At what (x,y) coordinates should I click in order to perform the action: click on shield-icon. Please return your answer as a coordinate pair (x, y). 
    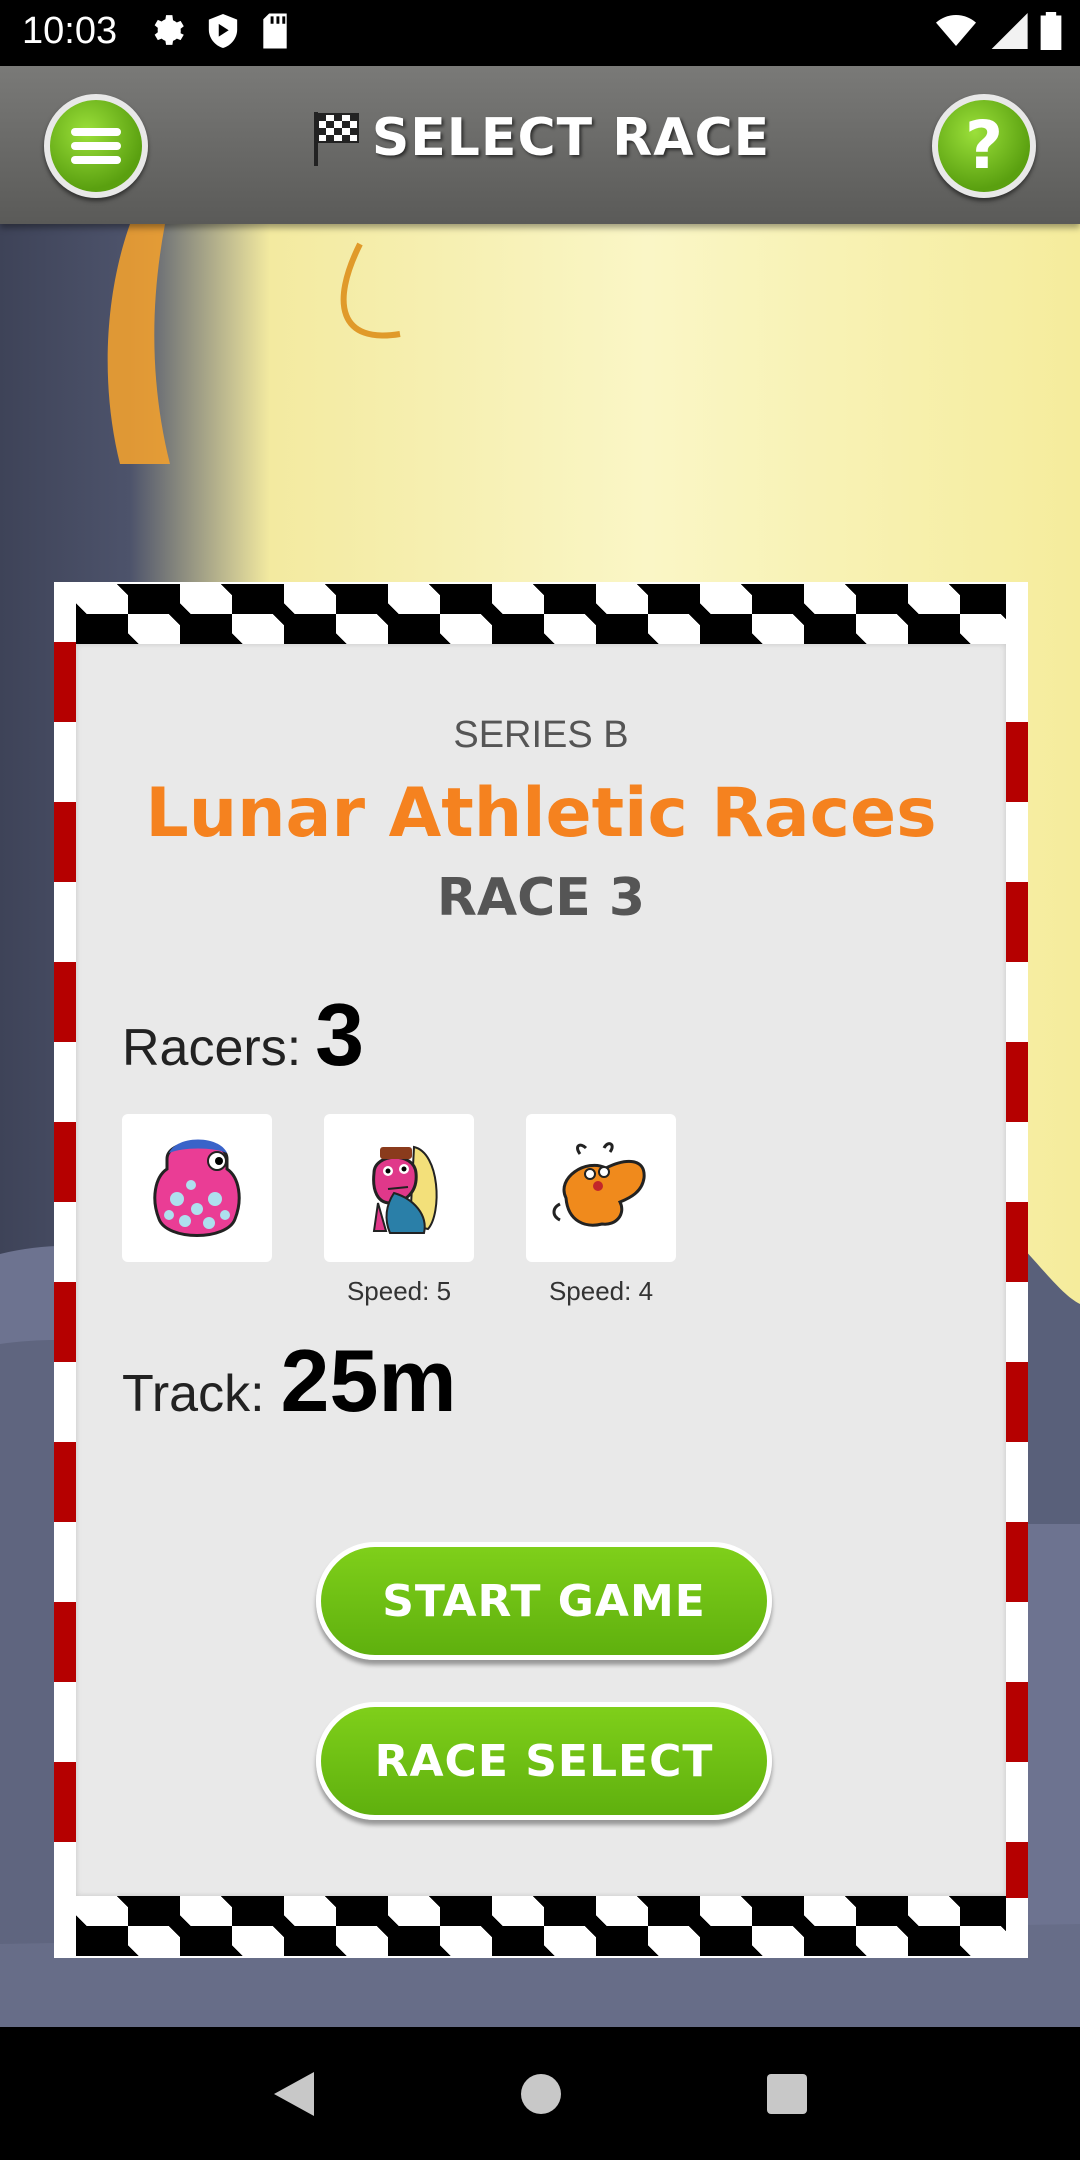
    Looking at the image, I should click on (223, 31).